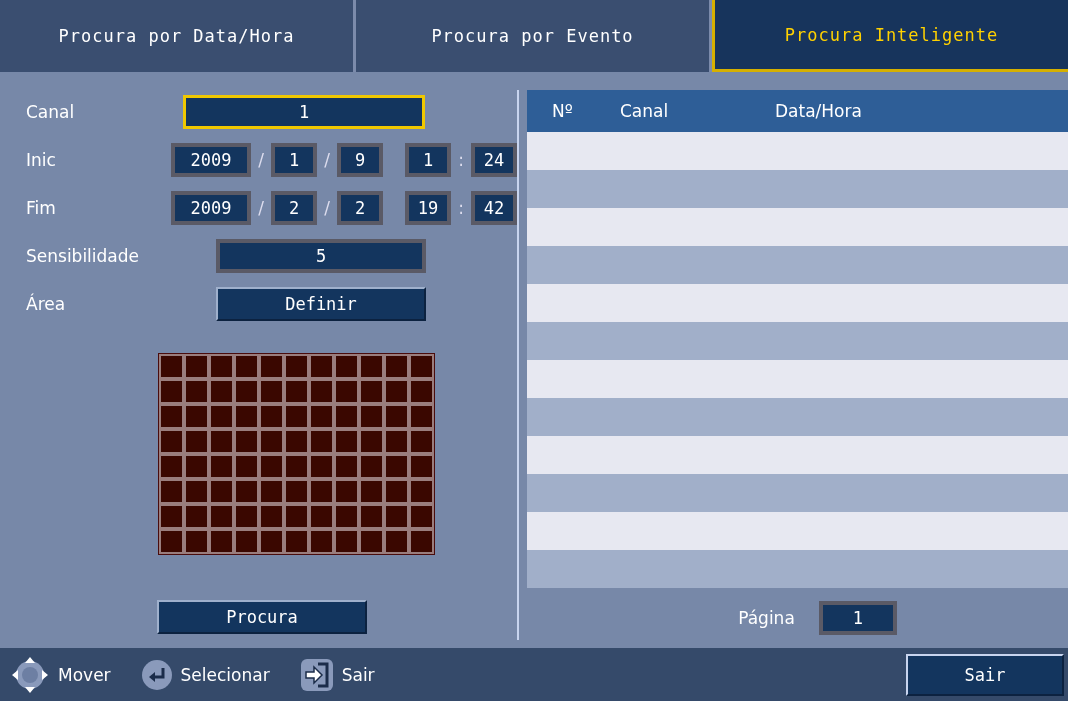 Image resolution: width=1068 pixels, height=701 pixels. I want to click on exit-icon, so click(316, 674).